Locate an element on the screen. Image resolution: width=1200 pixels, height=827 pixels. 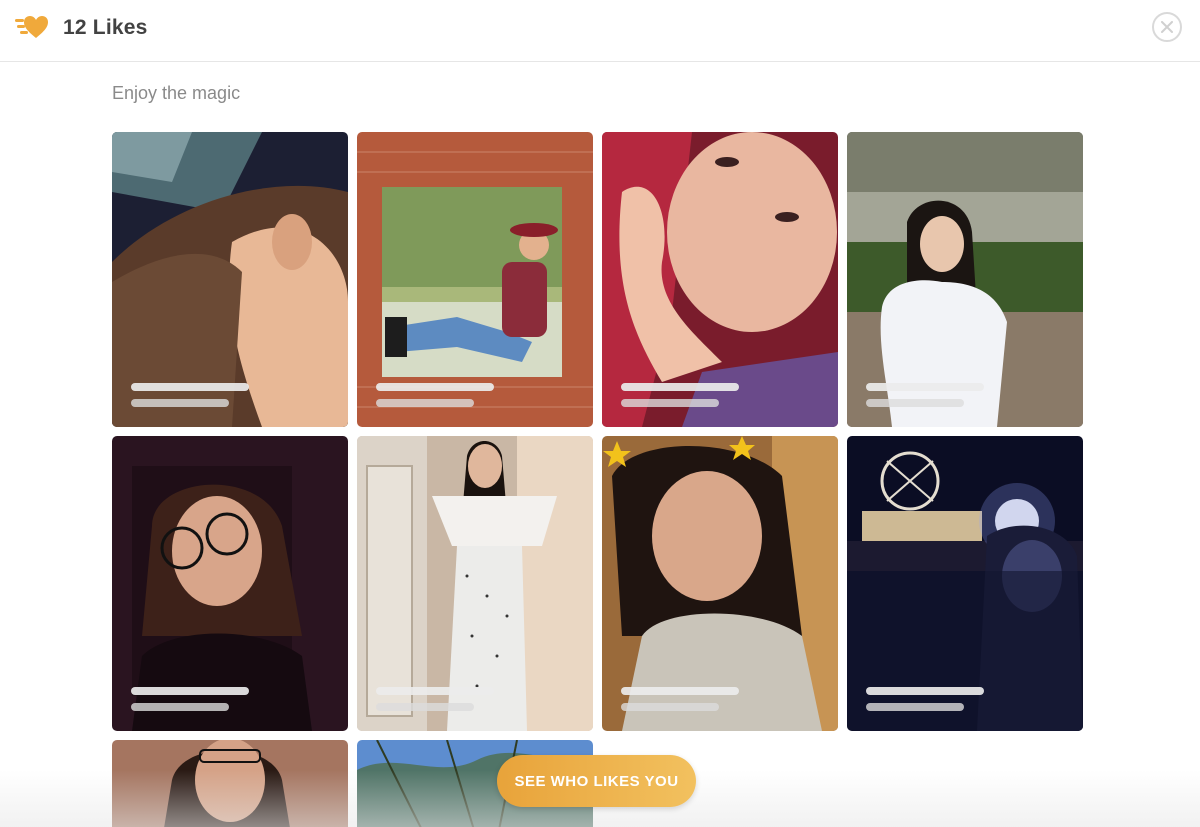
heart-wings-icon is located at coordinates (31, 27).